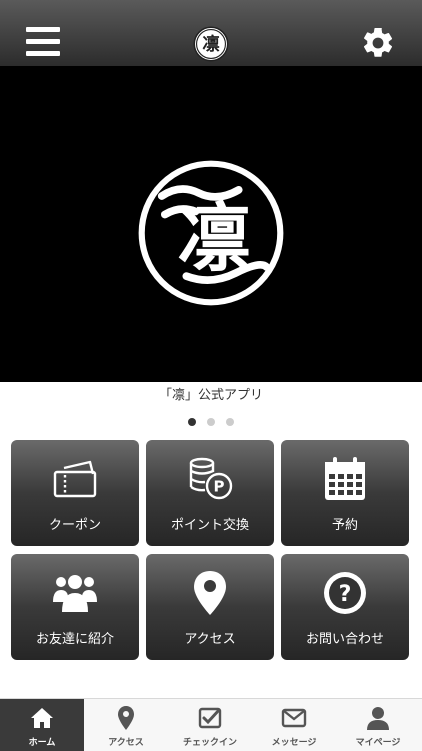 The width and height of the screenshot is (422, 751). I want to click on tab-access: アクセス, so click(126, 725).